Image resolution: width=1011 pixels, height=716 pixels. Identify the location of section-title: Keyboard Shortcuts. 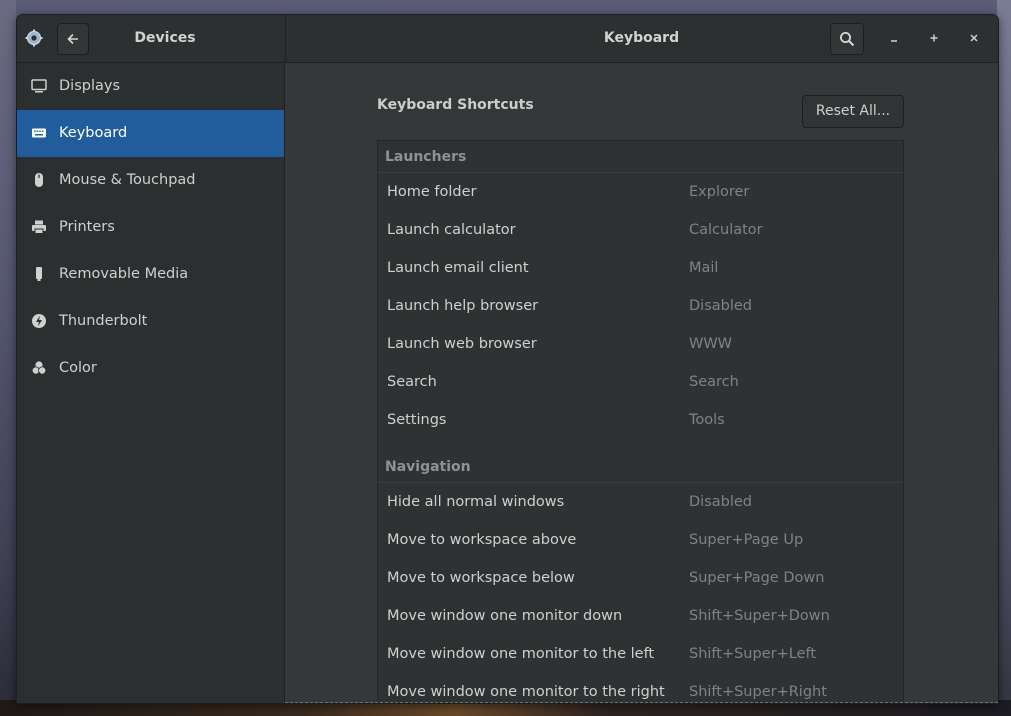
(455, 105).